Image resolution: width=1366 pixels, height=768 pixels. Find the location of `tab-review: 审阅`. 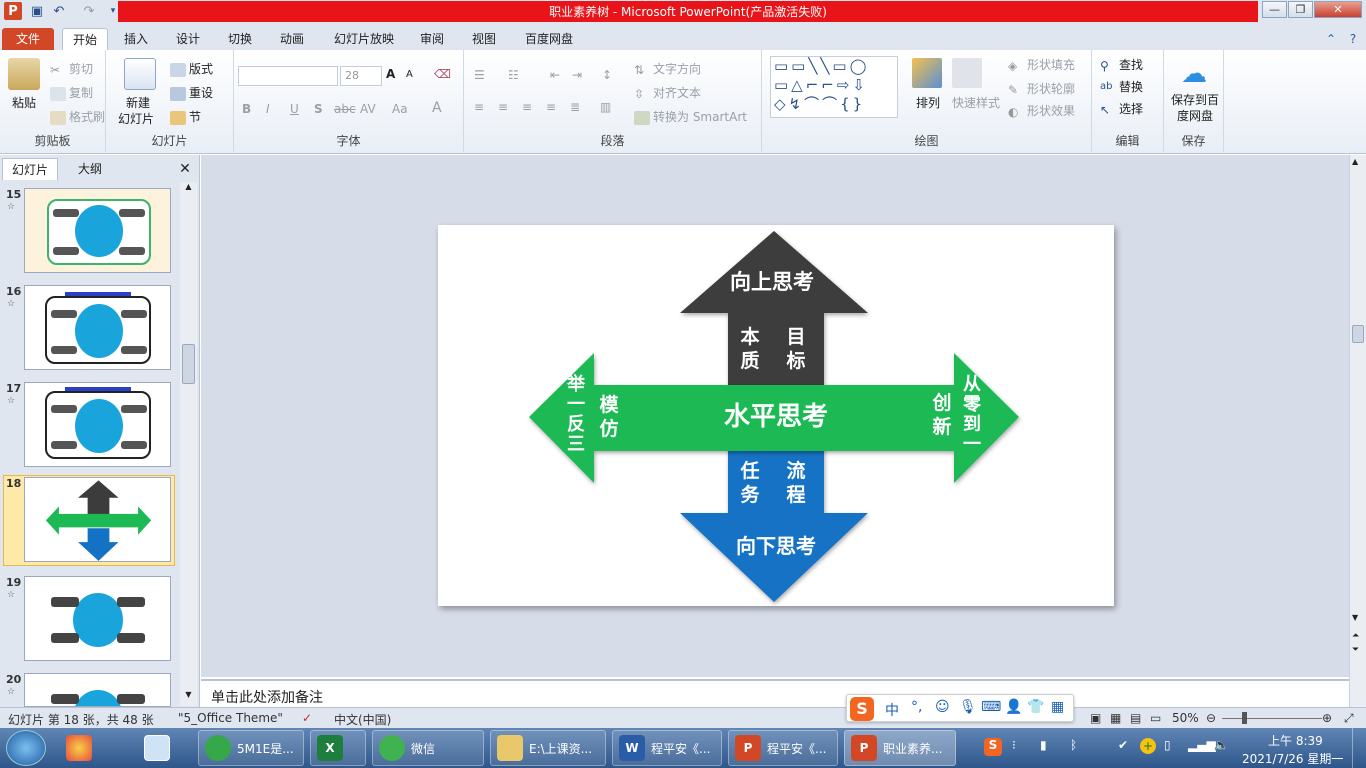

tab-review: 审阅 is located at coordinates (432, 39).